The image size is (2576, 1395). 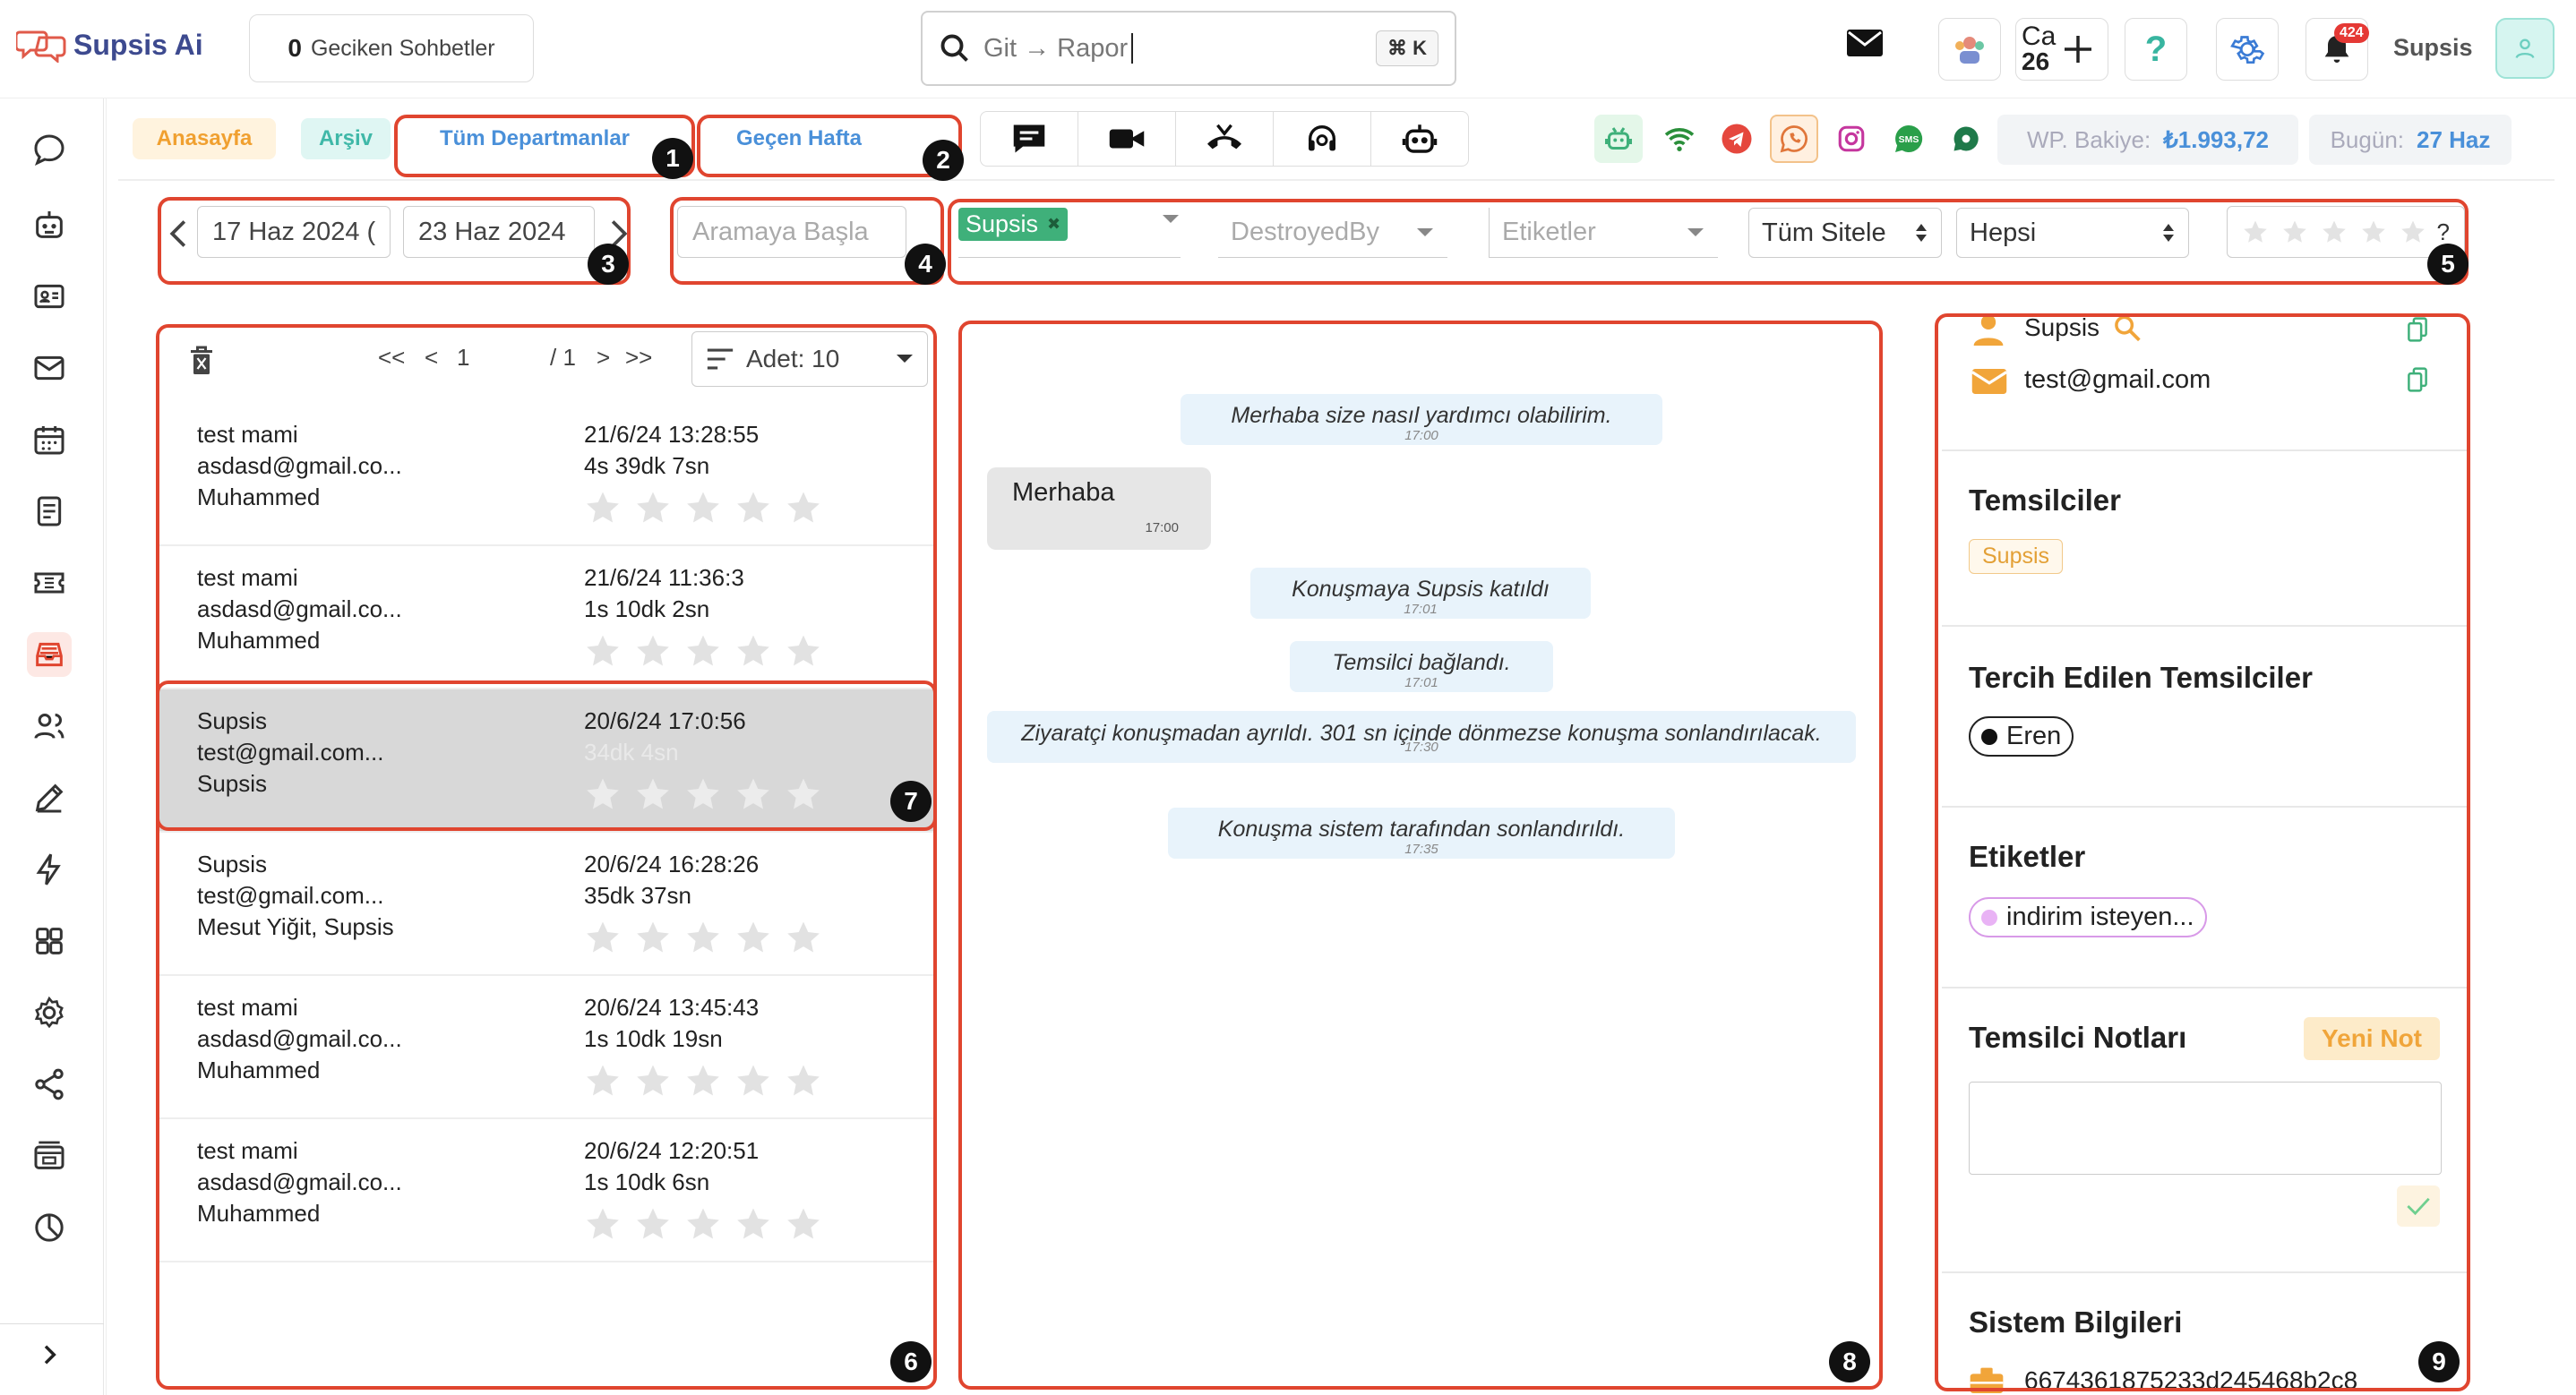 What do you see at coordinates (1029, 139) in the screenshot?
I see `channel-chat-button` at bounding box center [1029, 139].